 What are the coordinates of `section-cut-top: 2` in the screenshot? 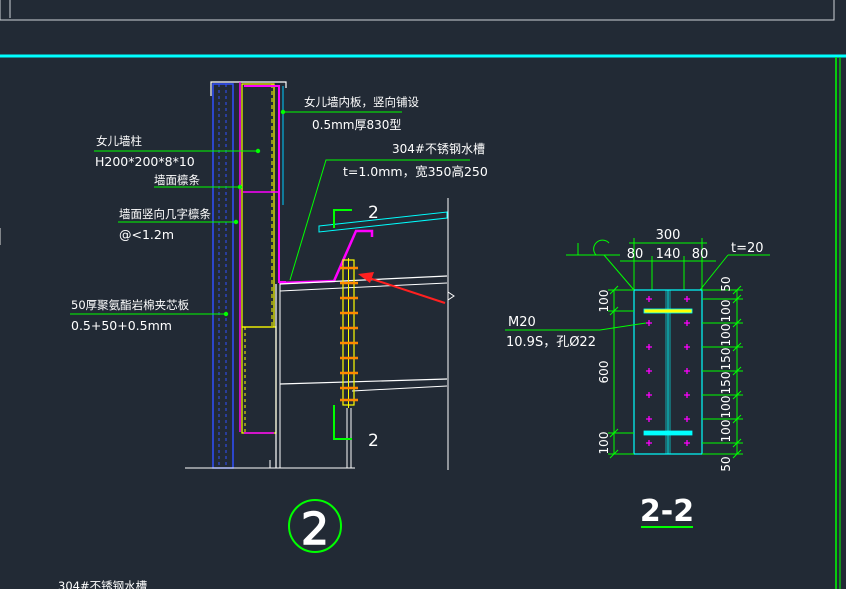 It's located at (356, 215).